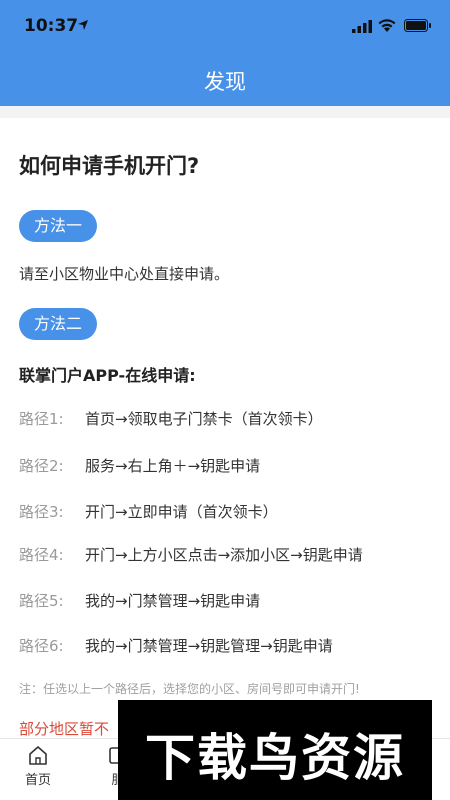 This screenshot has height=800, width=450. I want to click on method-two-badge: 方法二, so click(58, 324).